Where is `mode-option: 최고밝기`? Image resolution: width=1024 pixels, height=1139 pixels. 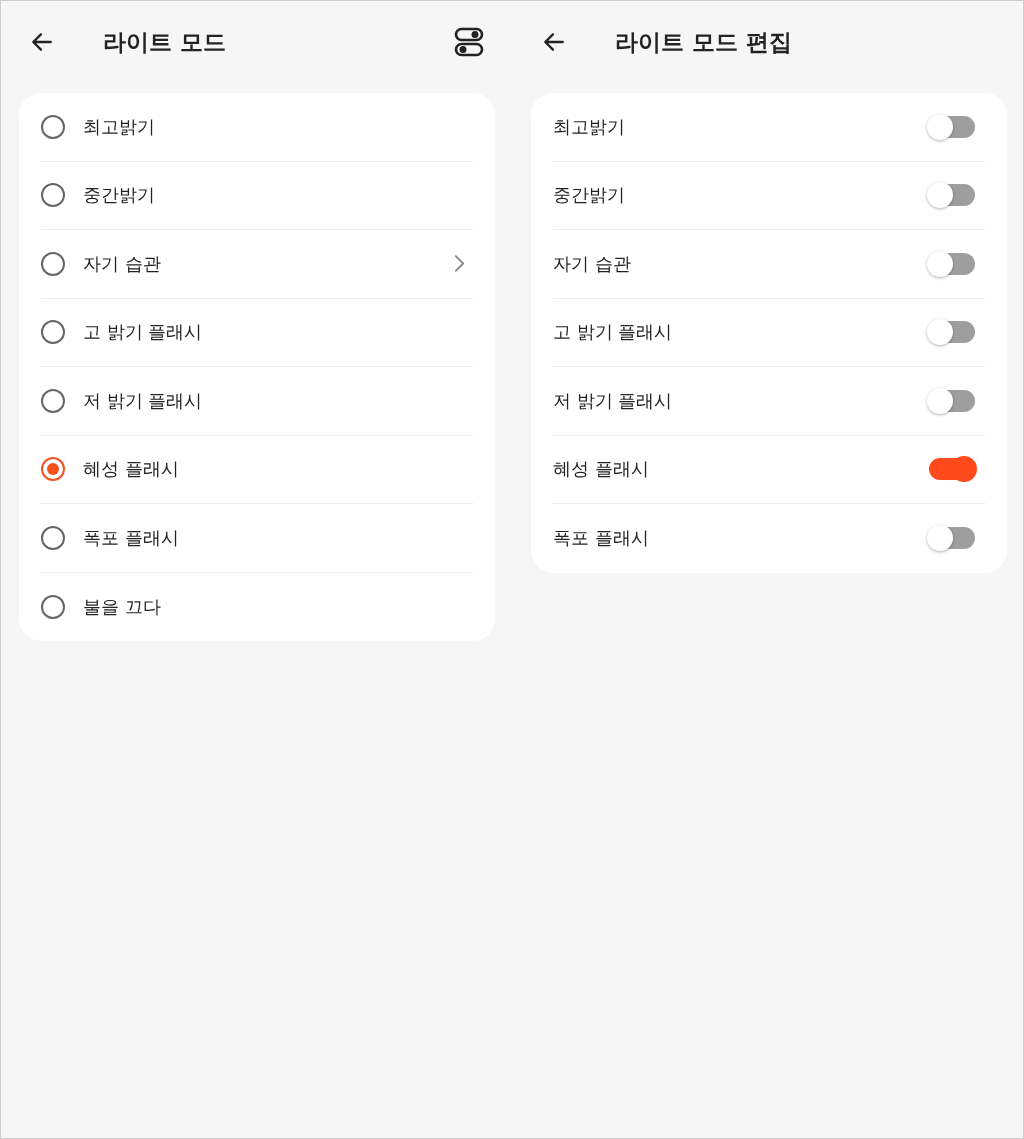 mode-option: 최고밝기 is located at coordinates (257, 127).